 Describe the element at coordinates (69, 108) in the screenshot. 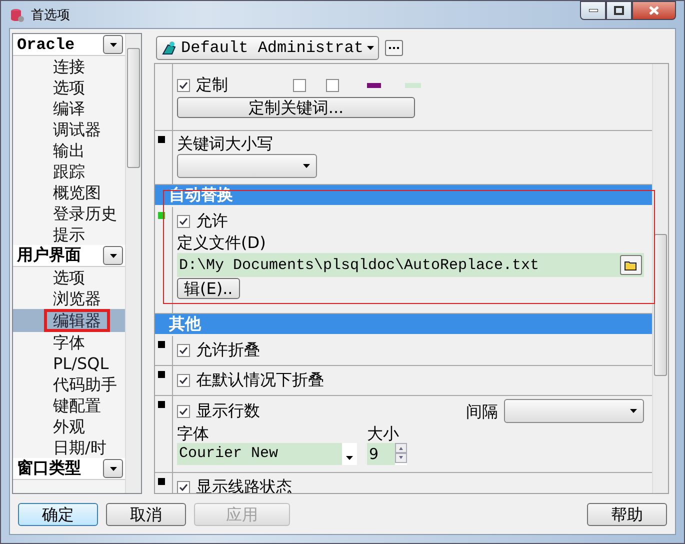

I see `sidebar-item: 编译` at that location.